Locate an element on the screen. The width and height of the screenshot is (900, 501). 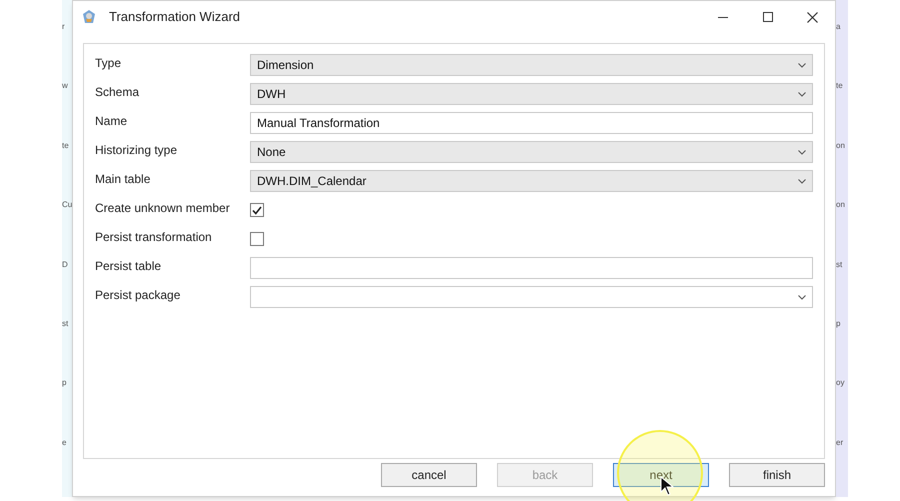
field-label: Type is located at coordinates (108, 63).